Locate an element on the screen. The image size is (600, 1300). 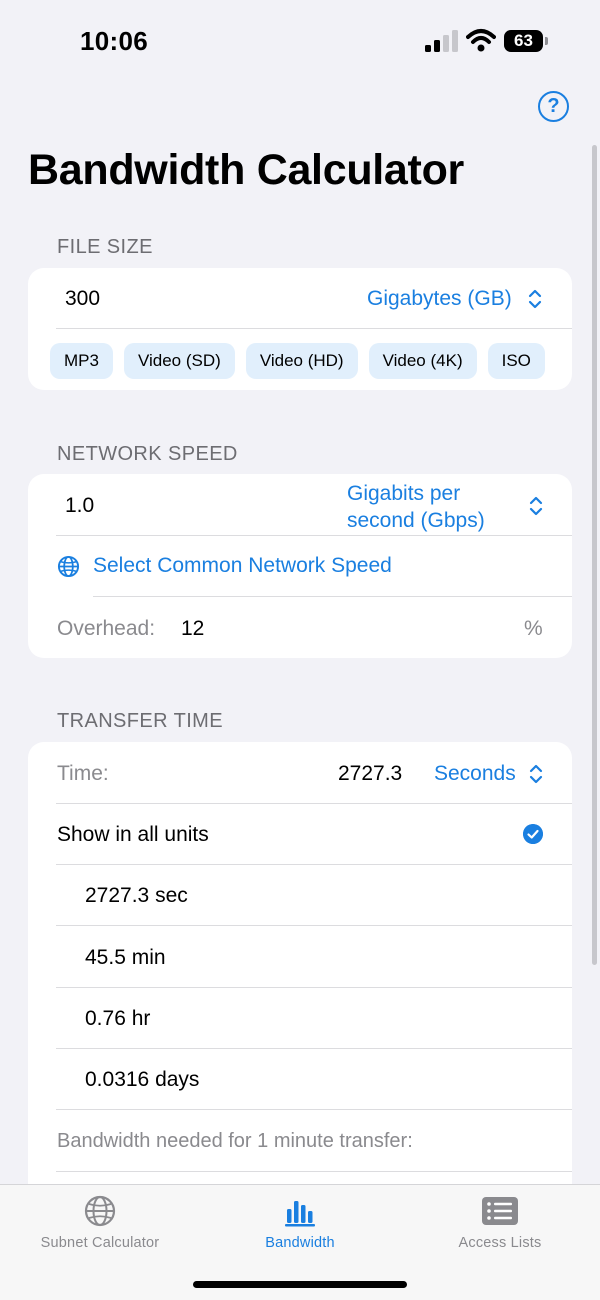
show-all-units-label: Show in all units is located at coordinates (133, 834).